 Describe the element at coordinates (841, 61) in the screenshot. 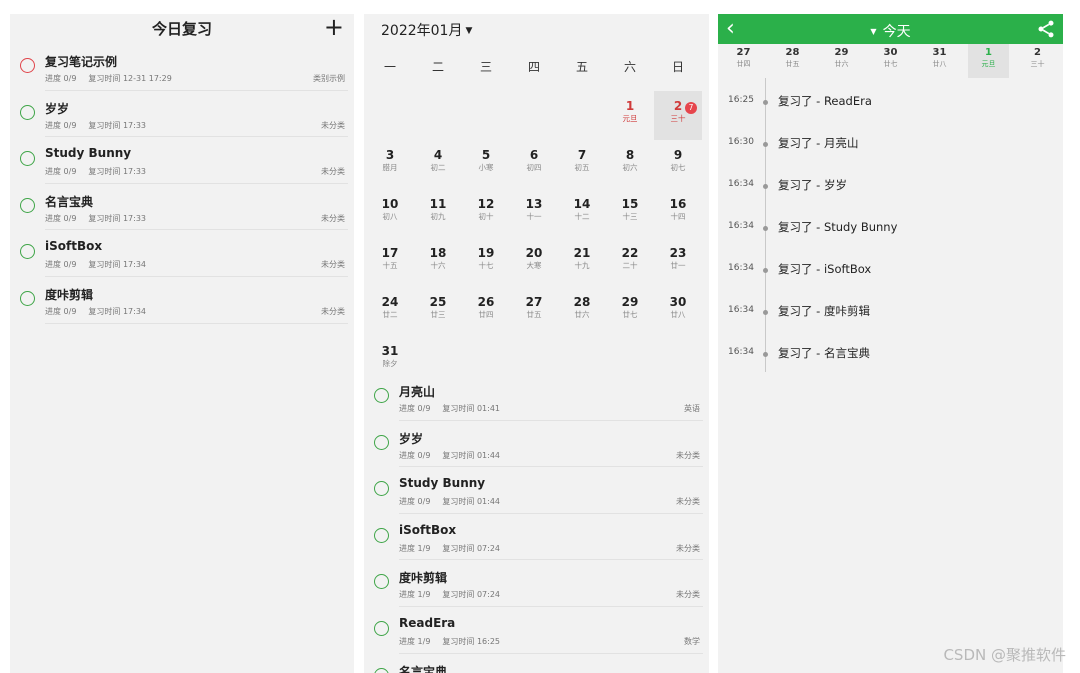

I see `week-day: 29 廿六` at that location.